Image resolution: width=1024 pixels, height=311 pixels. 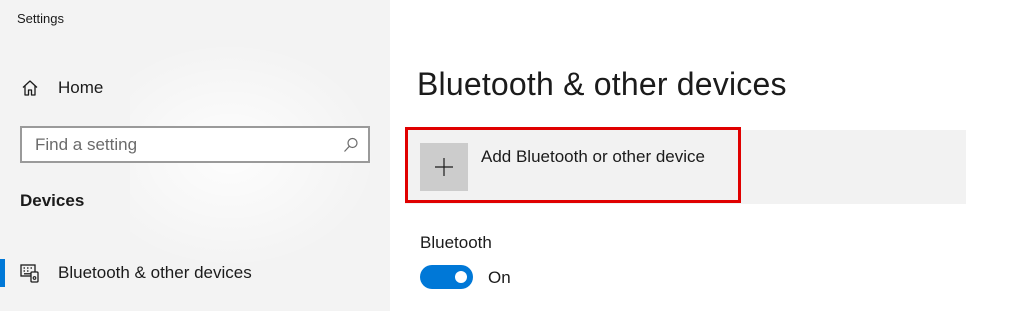 I want to click on add-device-label: Add Bluetooth or other device, so click(x=593, y=156).